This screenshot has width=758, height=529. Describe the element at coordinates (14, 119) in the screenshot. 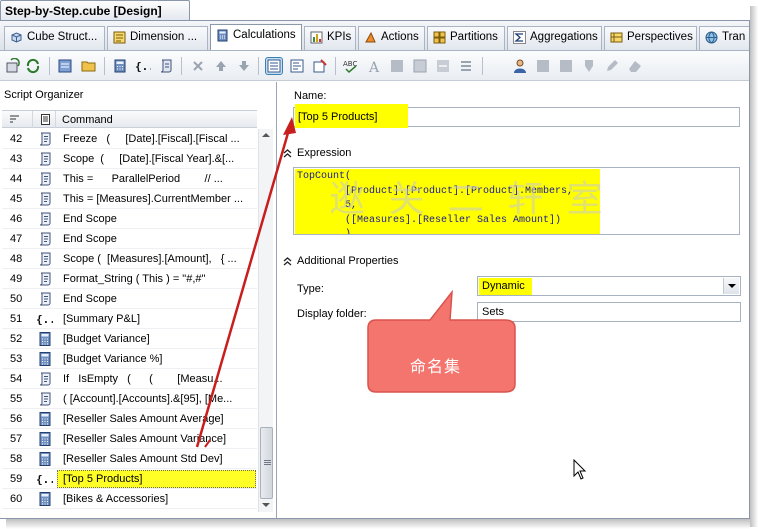

I see `sort-icon` at that location.